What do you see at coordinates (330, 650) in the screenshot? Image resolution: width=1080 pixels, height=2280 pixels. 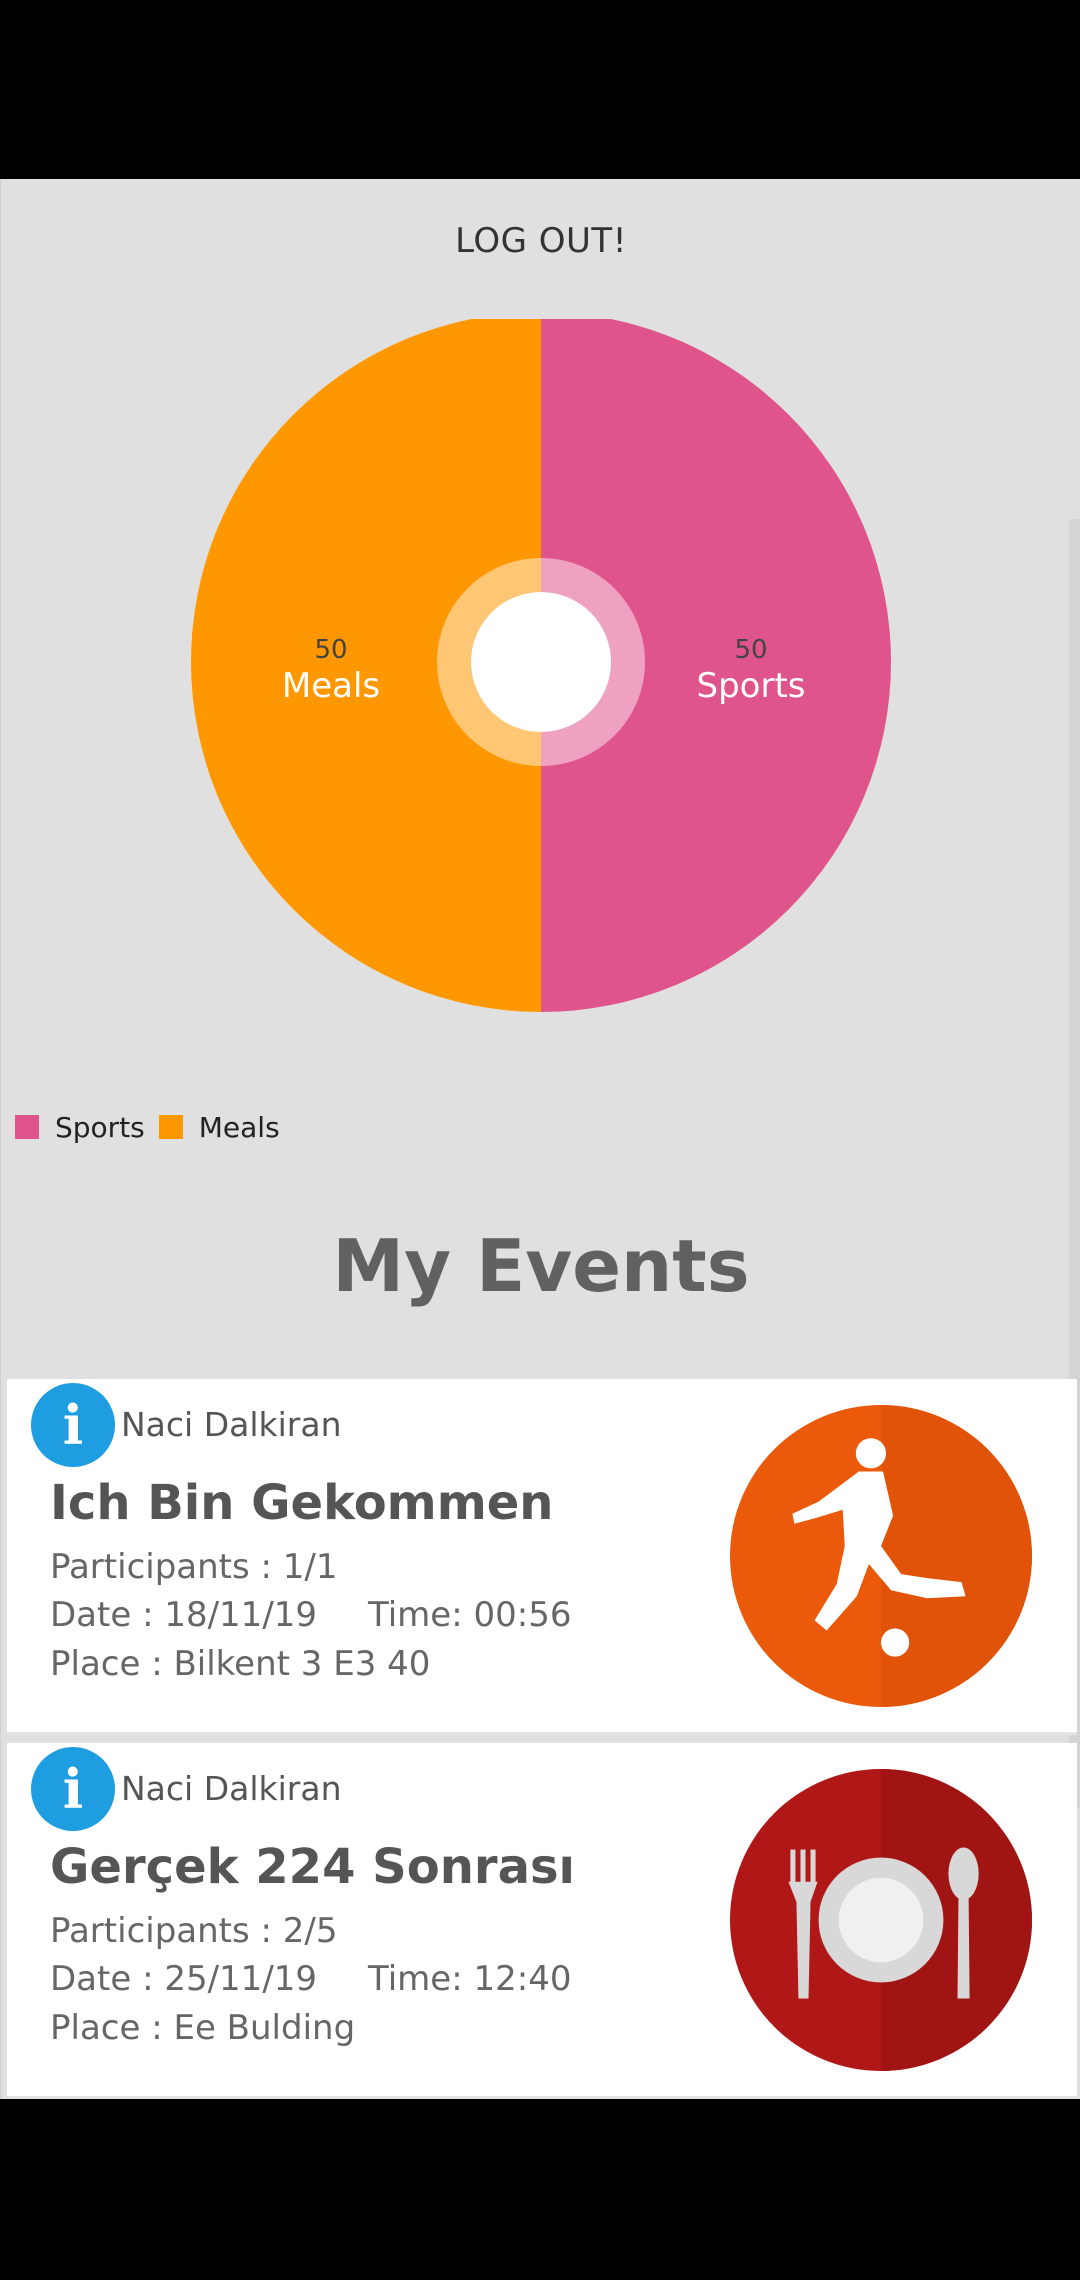 I see `pie-value-label-meals: 50` at bounding box center [330, 650].